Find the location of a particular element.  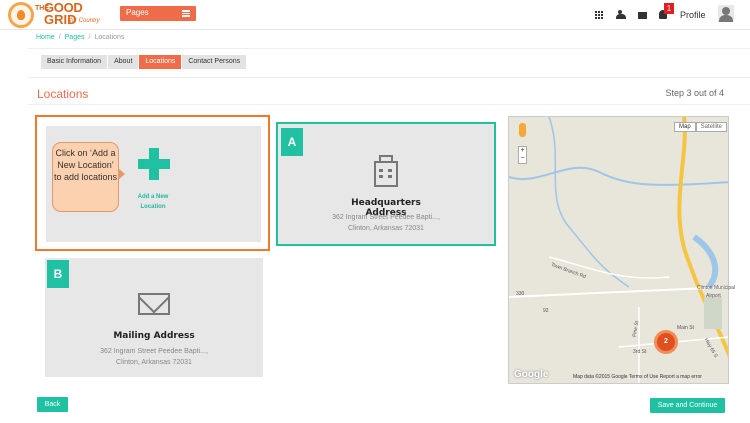

step-indicator: Step 3 out of 4 is located at coordinates (694, 93).